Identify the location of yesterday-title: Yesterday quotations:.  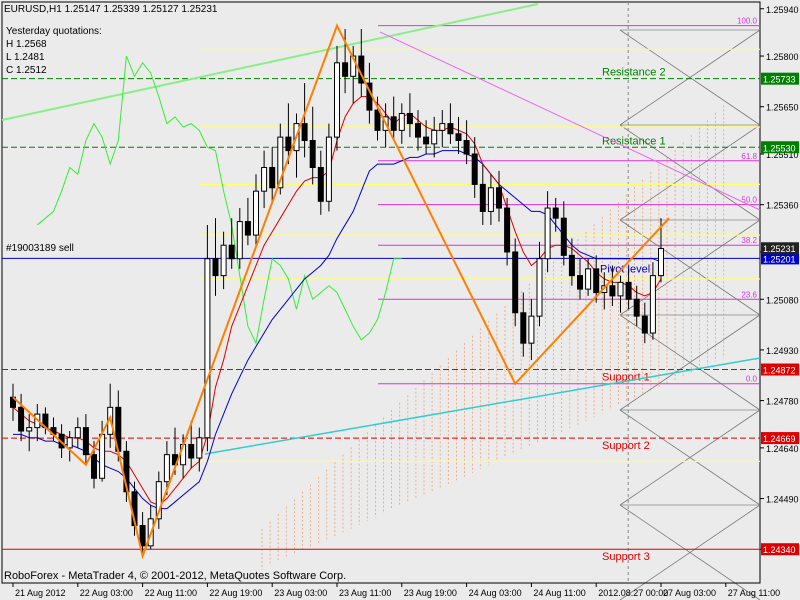
(54, 31).